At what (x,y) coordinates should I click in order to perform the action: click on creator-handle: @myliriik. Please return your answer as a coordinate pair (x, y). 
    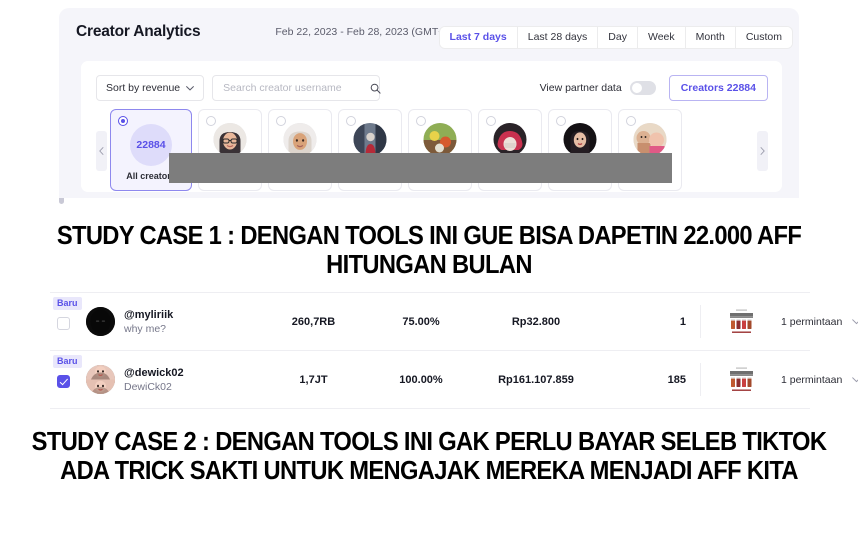
    Looking at the image, I should click on (149, 314).